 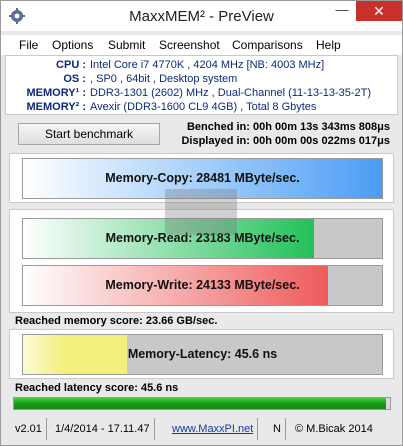 What do you see at coordinates (164, 79) in the screenshot?
I see `os-value: , SP0 , 64bit , Desktop system` at bounding box center [164, 79].